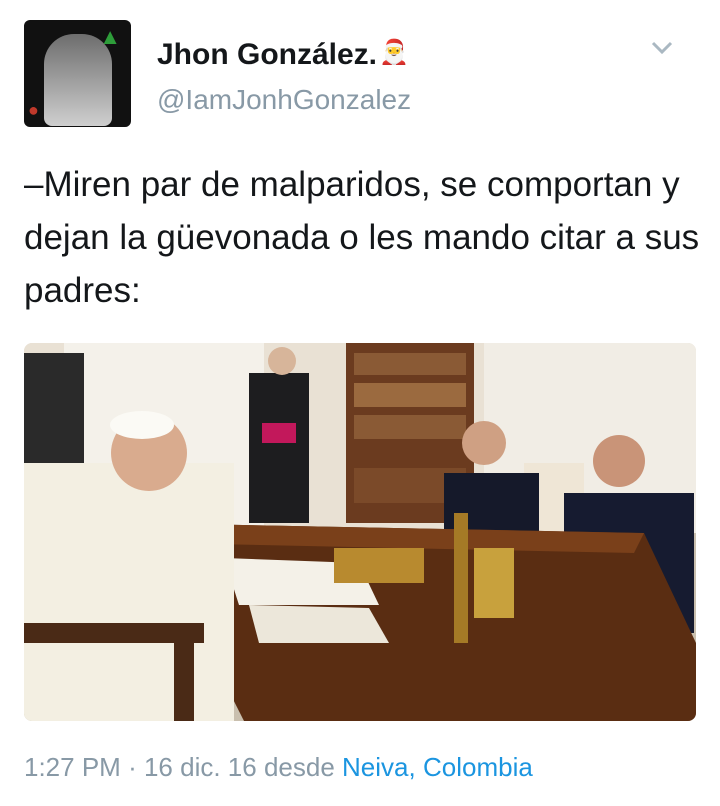 This screenshot has width=720, height=806. What do you see at coordinates (33, 110) in the screenshot?
I see `christmas-stocking-icon: ●` at bounding box center [33, 110].